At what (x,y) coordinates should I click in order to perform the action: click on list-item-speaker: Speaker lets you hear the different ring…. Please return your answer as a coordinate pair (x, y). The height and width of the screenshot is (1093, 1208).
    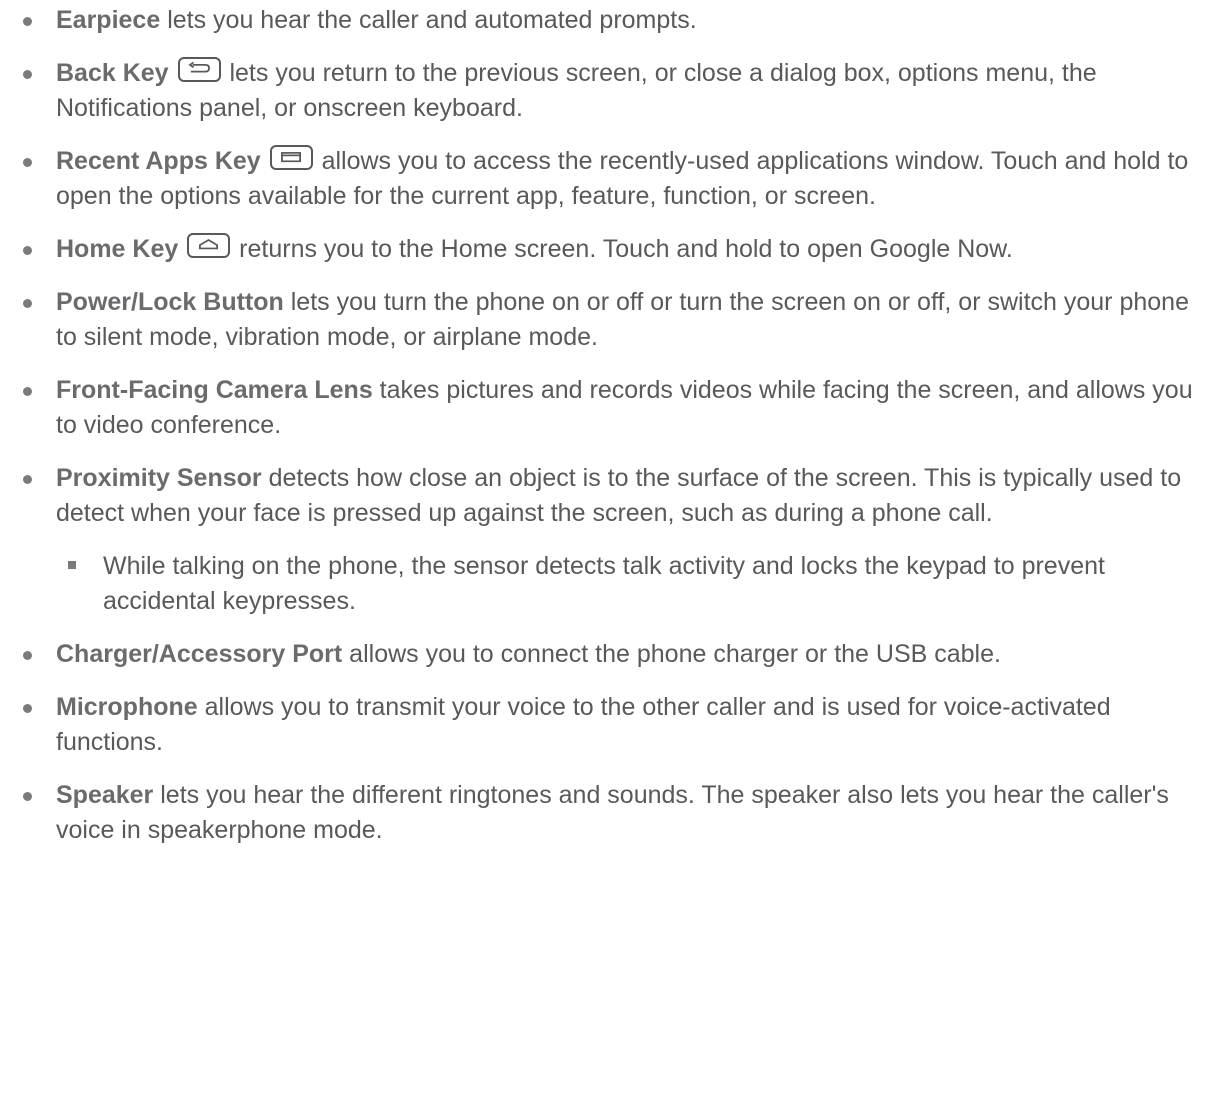
    Looking at the image, I should click on (604, 813).